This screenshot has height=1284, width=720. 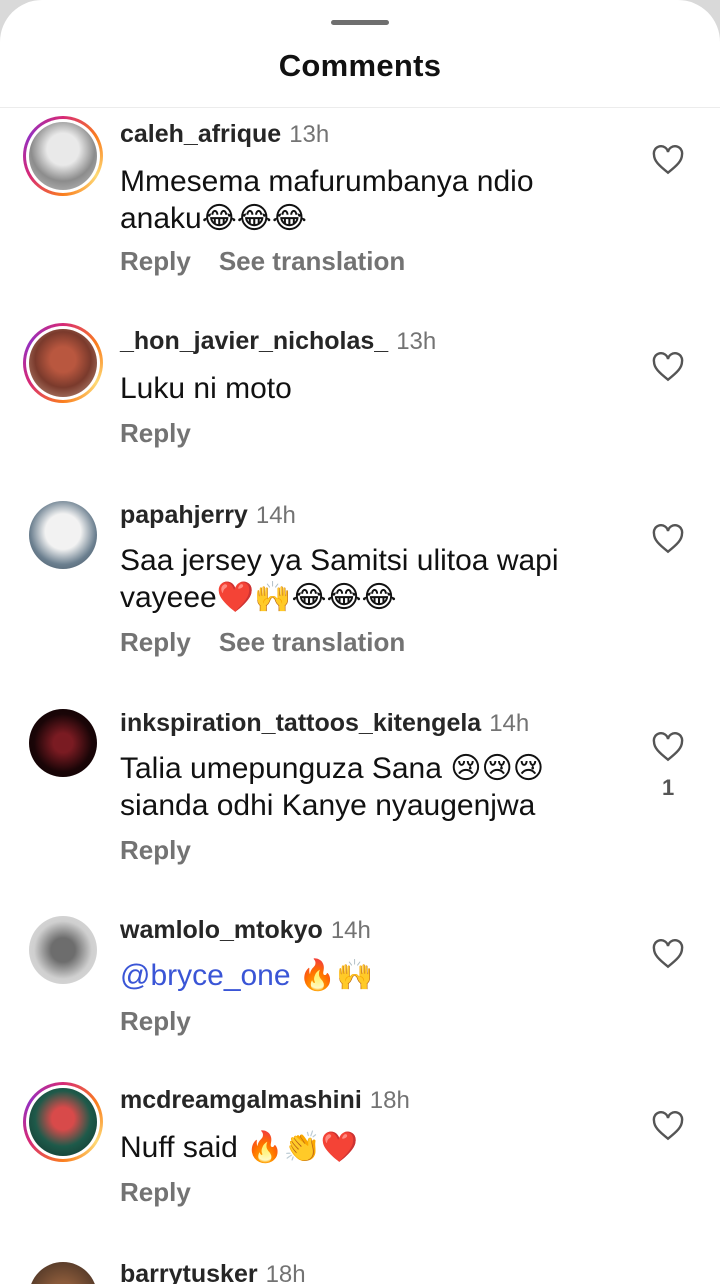 What do you see at coordinates (206, 388) in the screenshot?
I see `comment-text: Luku ni moto` at bounding box center [206, 388].